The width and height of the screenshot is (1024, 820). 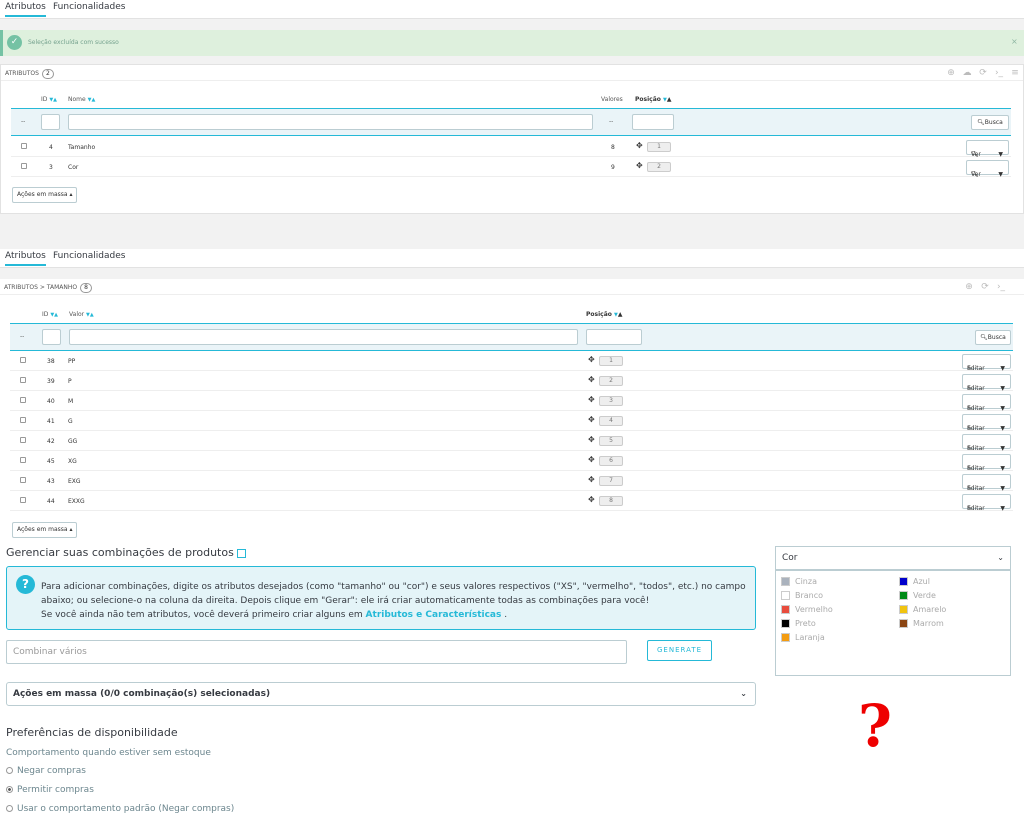 What do you see at coordinates (893, 558) in the screenshot?
I see `attribute-select: Cor ⌄` at bounding box center [893, 558].